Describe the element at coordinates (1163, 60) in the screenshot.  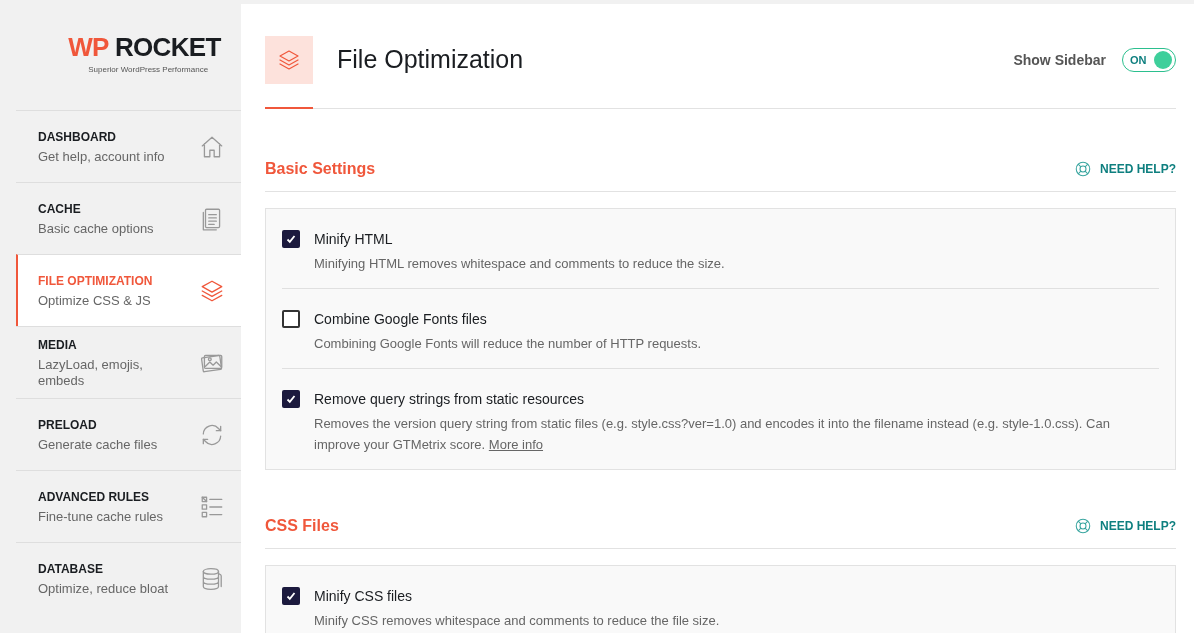
I see `toggle-knob` at that location.